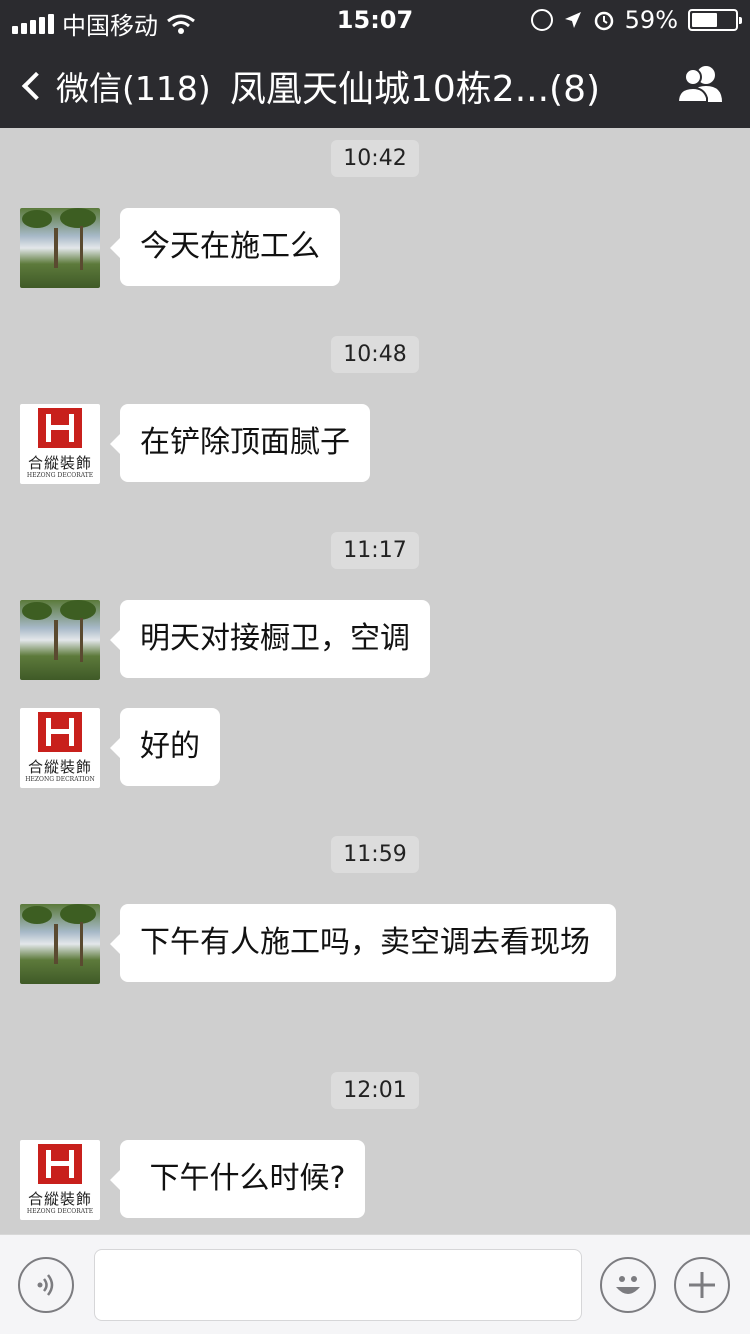 The width and height of the screenshot is (750, 1334). I want to click on message-bubble: 下午有人施工吗，卖空调去看现场, so click(363, 943).